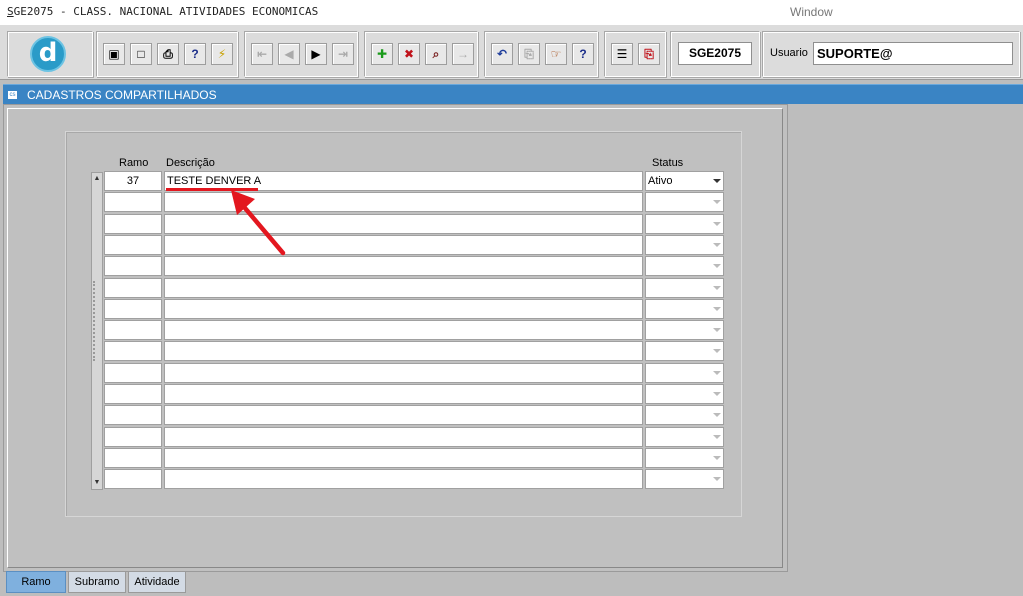 This screenshot has height=596, width=1023. What do you see at coordinates (141, 54) in the screenshot?
I see `print-preview-button: □` at bounding box center [141, 54].